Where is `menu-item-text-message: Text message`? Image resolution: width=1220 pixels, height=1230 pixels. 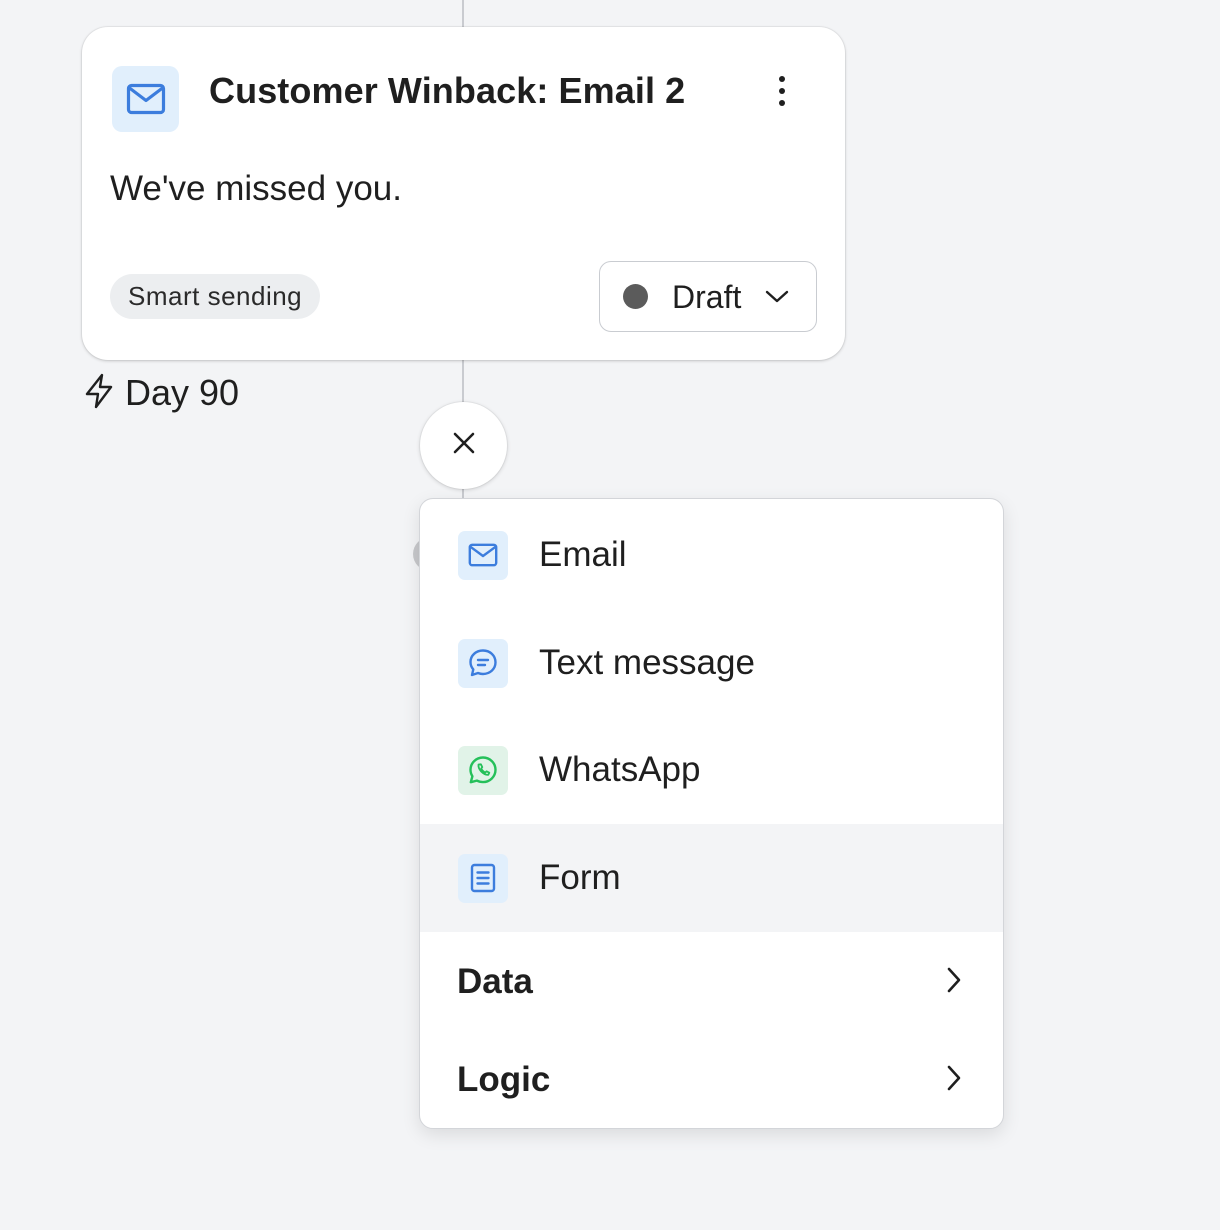
menu-item-text-message: Text message is located at coordinates (711, 663).